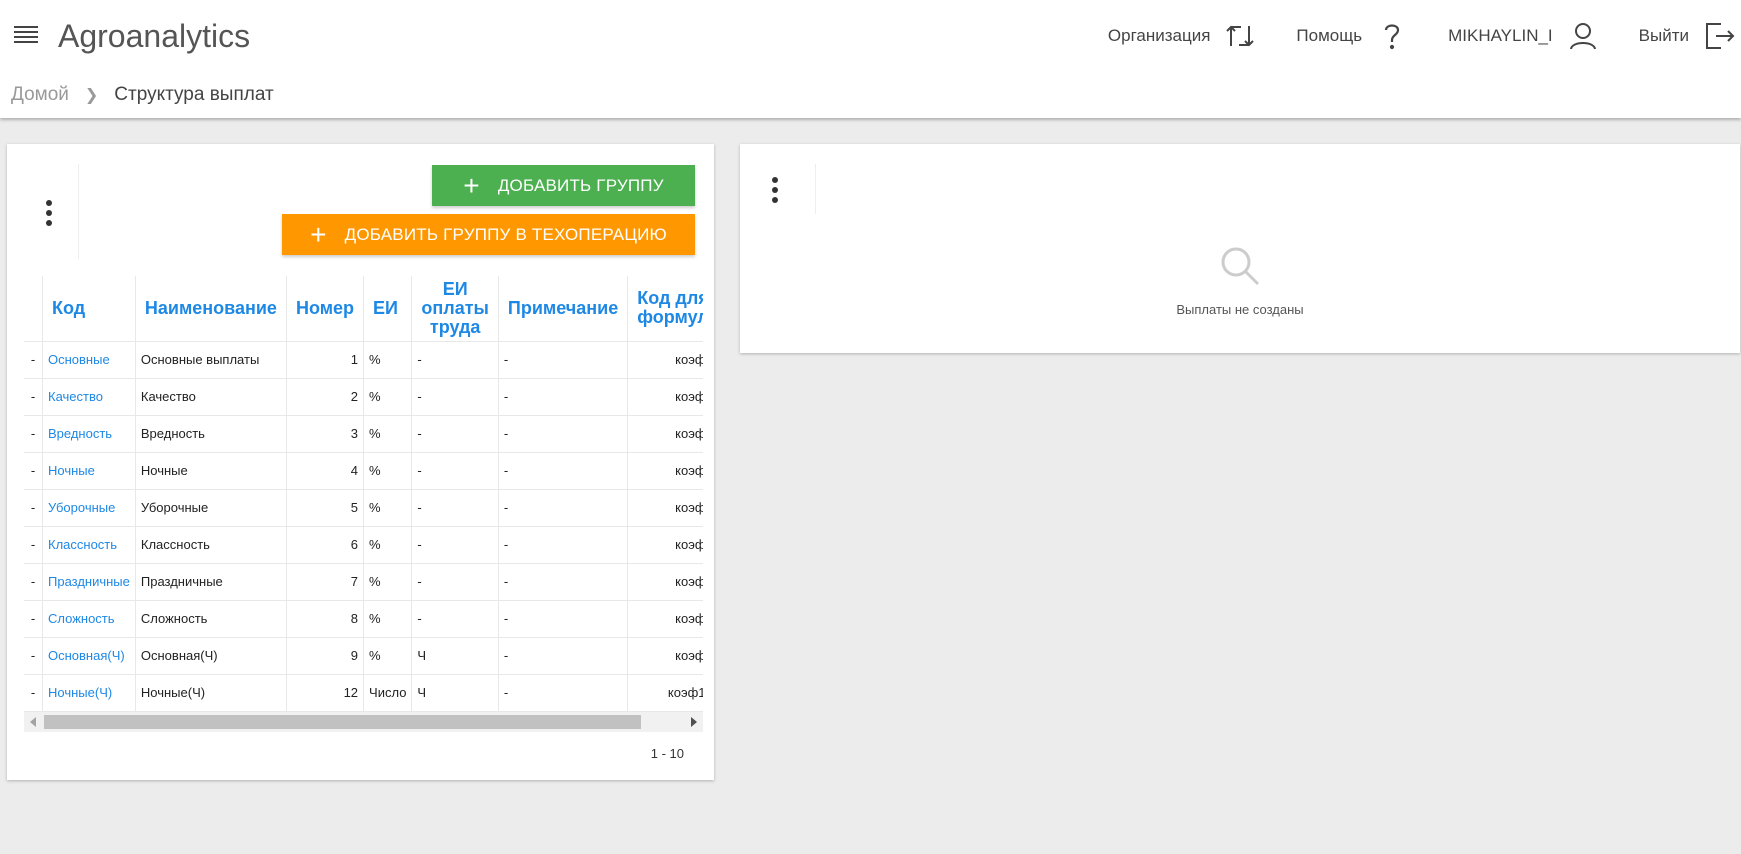  Describe the element at coordinates (1240, 36) in the screenshot. I see `swap-icon` at that location.